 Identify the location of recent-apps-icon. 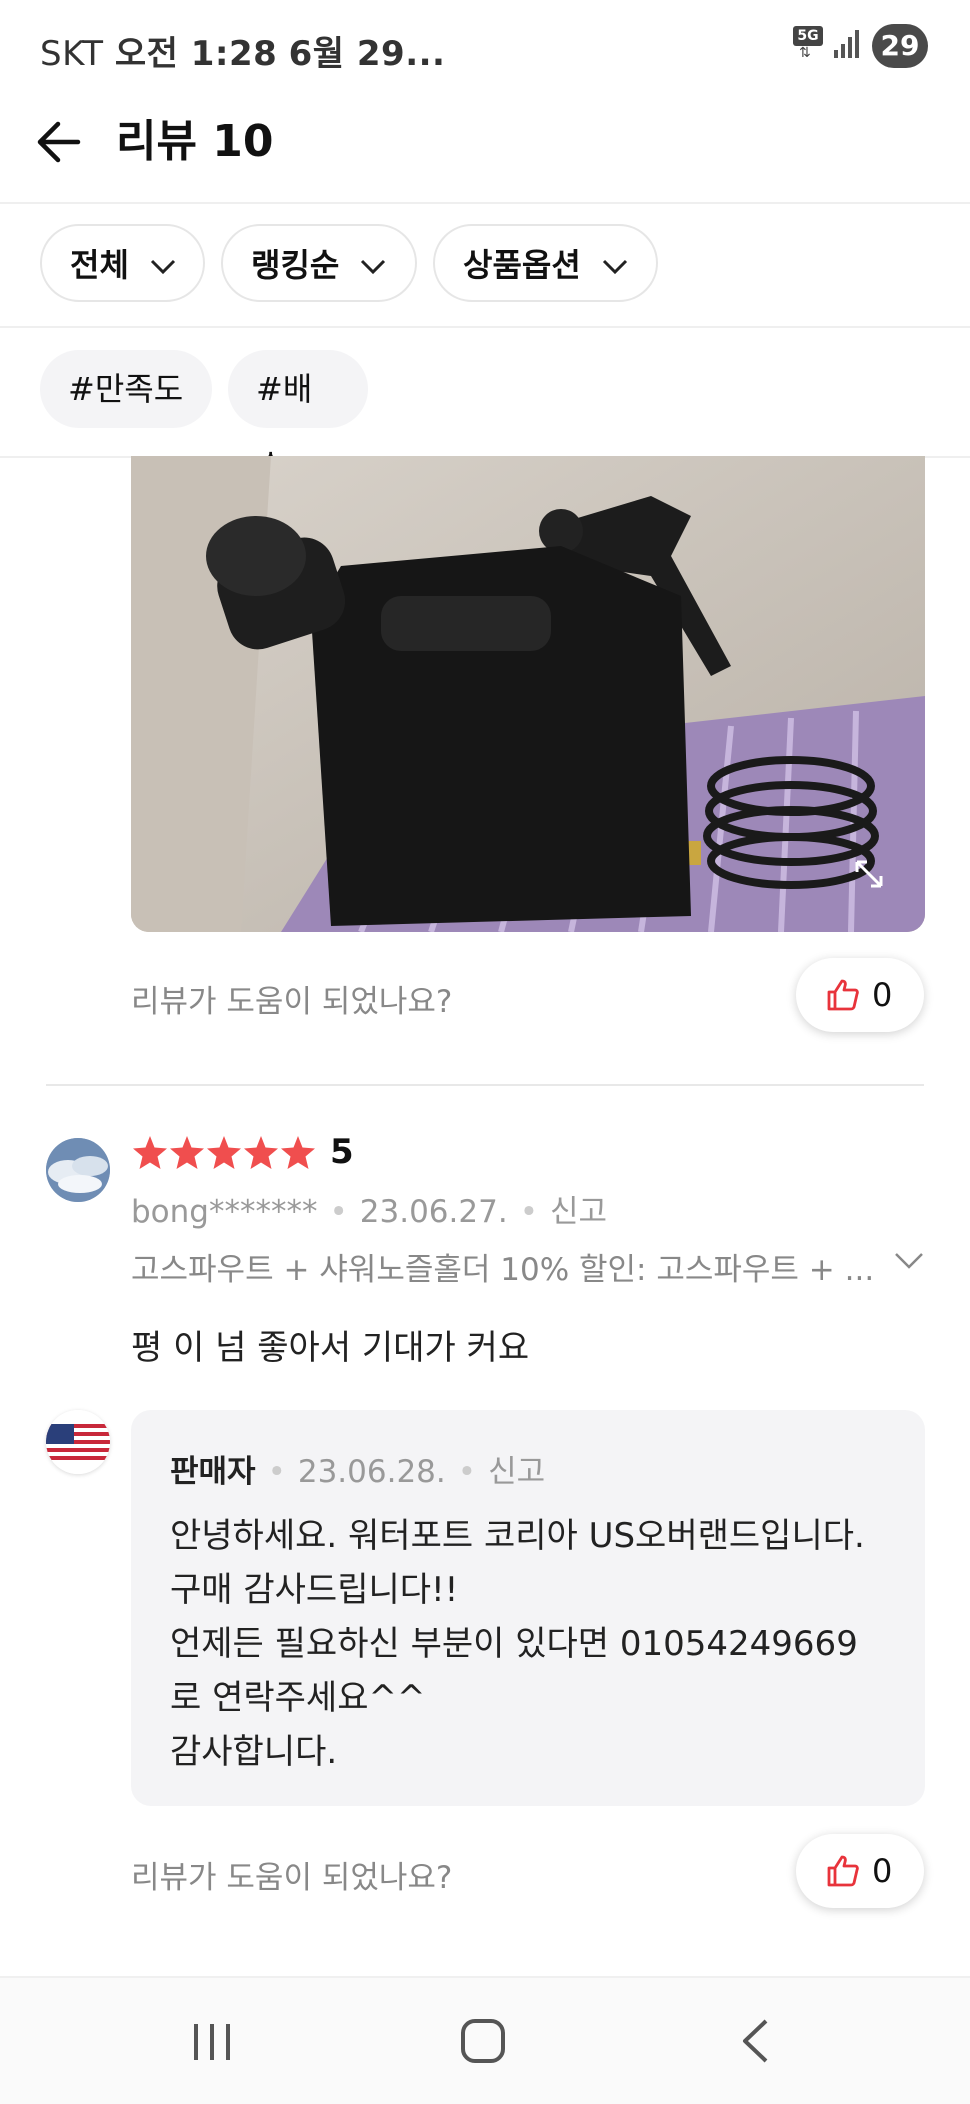
(212, 2042).